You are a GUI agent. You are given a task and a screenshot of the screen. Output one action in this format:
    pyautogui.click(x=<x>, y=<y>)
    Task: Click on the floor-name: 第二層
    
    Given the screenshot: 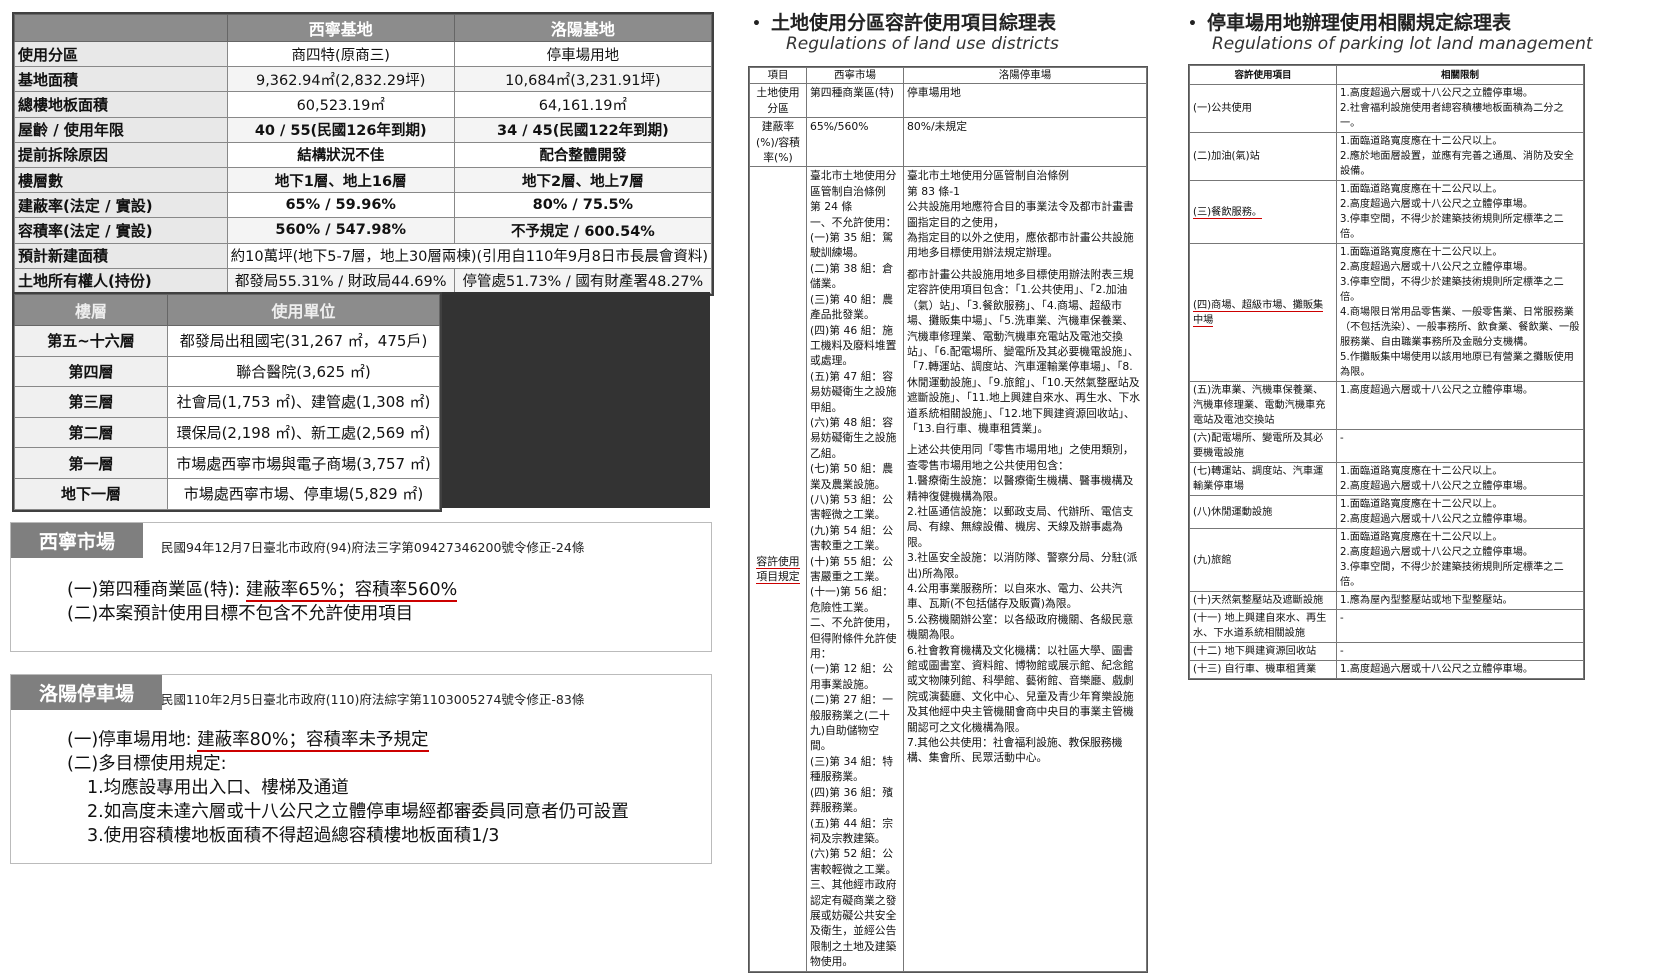 What is the action you would take?
    pyautogui.click(x=91, y=432)
    